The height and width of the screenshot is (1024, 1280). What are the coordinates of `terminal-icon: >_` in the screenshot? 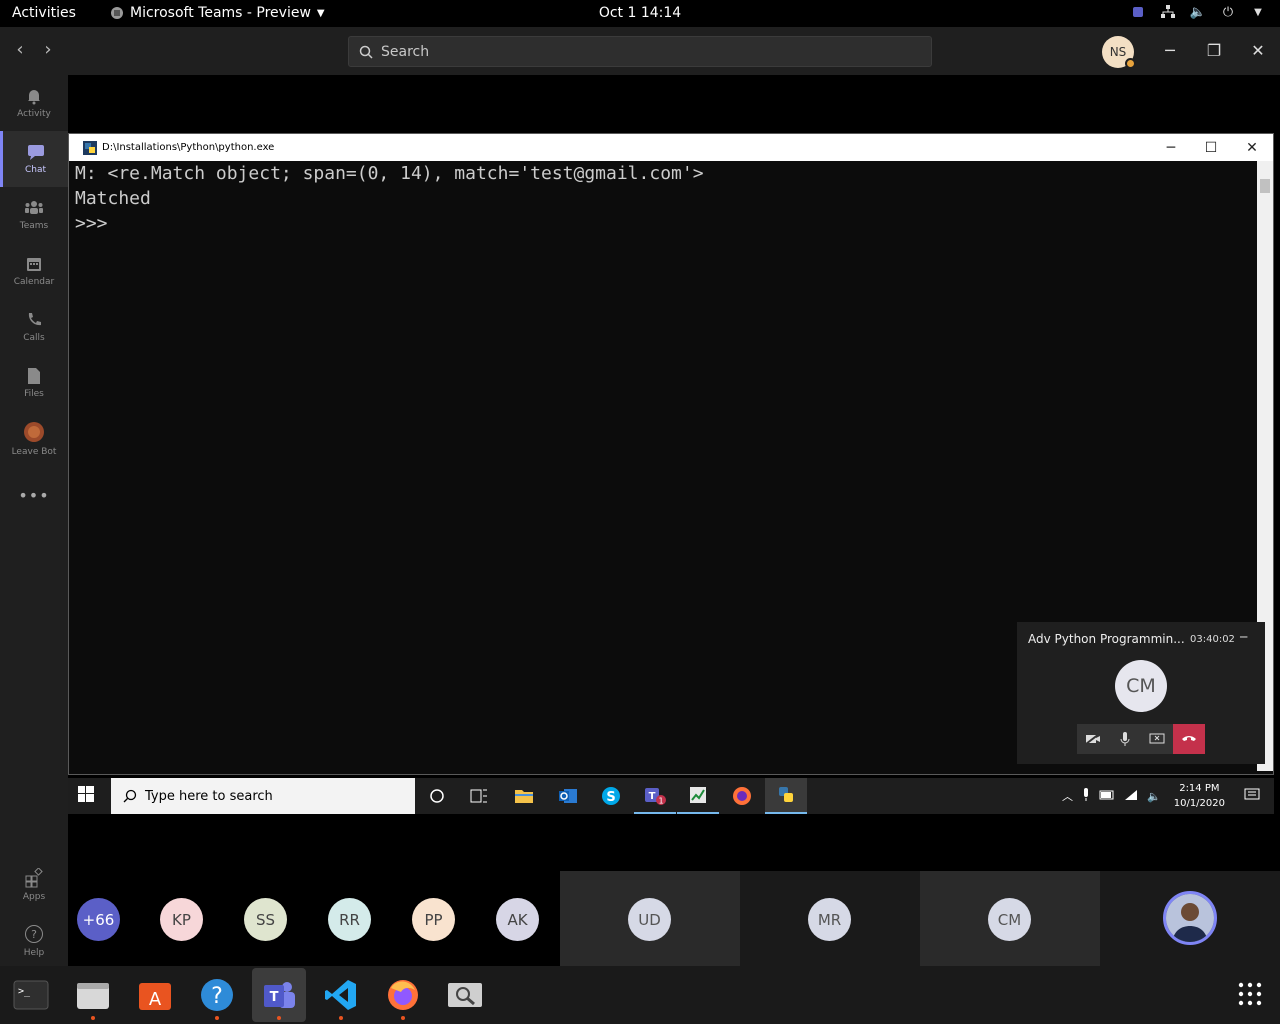 It's located at (31, 995).